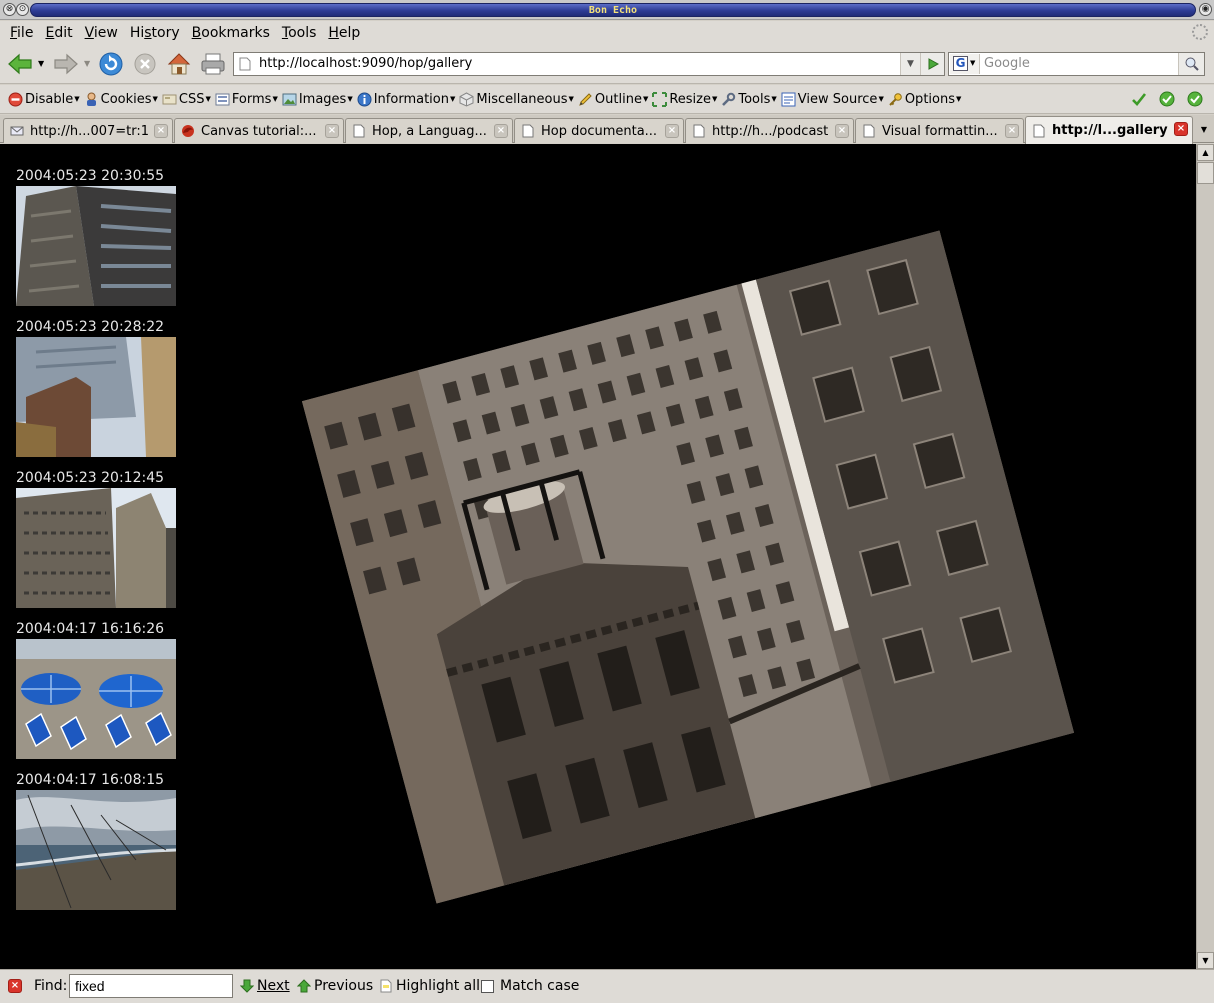  I want to click on menu-bookmarks: Bookmarks, so click(231, 33).